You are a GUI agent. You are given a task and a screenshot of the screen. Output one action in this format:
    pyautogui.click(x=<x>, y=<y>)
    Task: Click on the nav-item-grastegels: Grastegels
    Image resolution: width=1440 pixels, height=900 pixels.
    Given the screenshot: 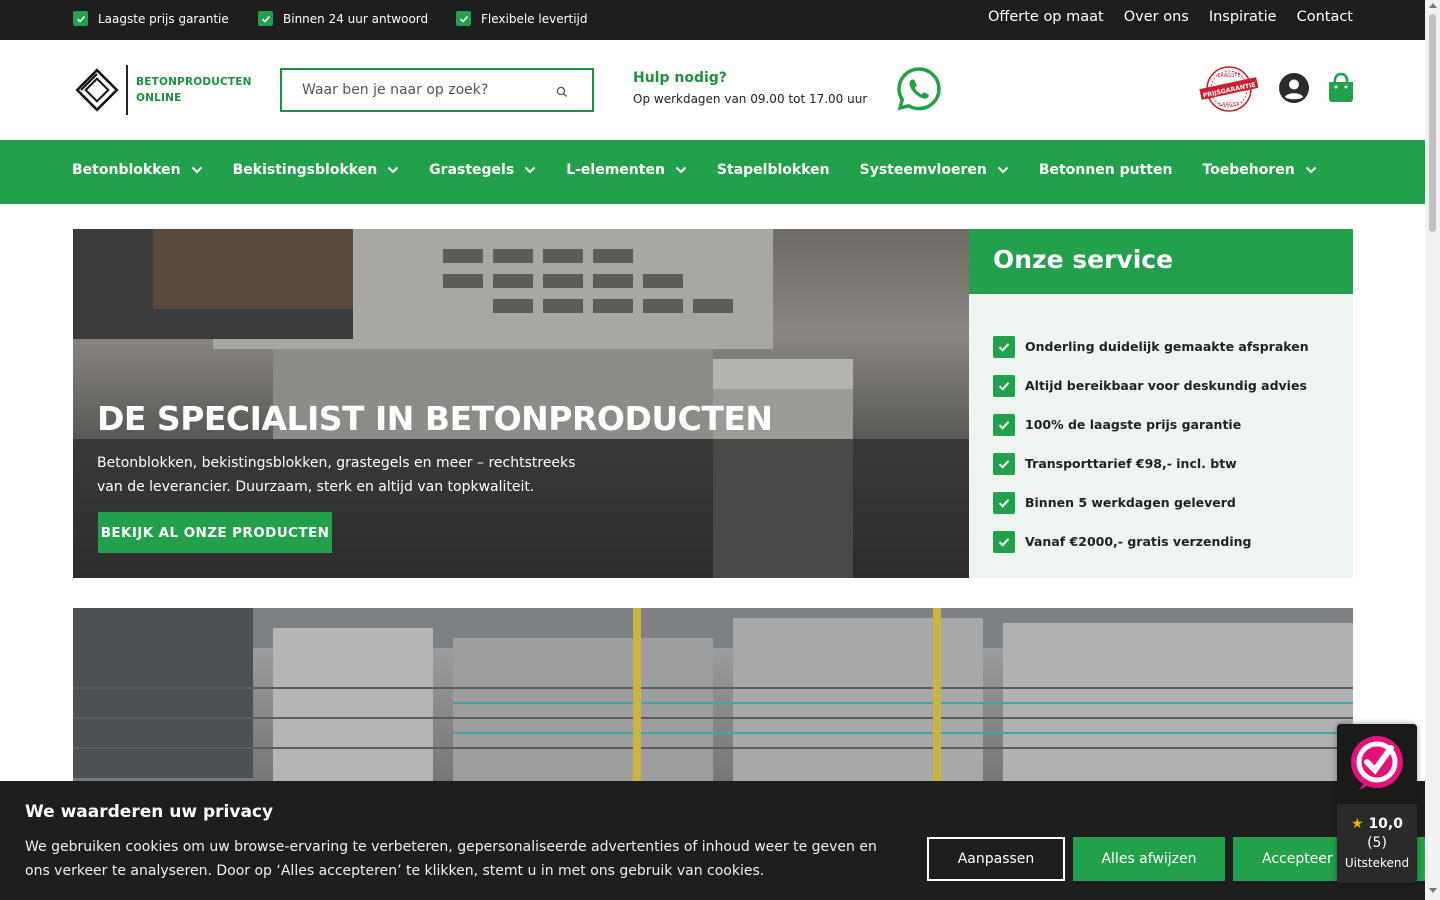 What is the action you would take?
    pyautogui.click(x=482, y=170)
    